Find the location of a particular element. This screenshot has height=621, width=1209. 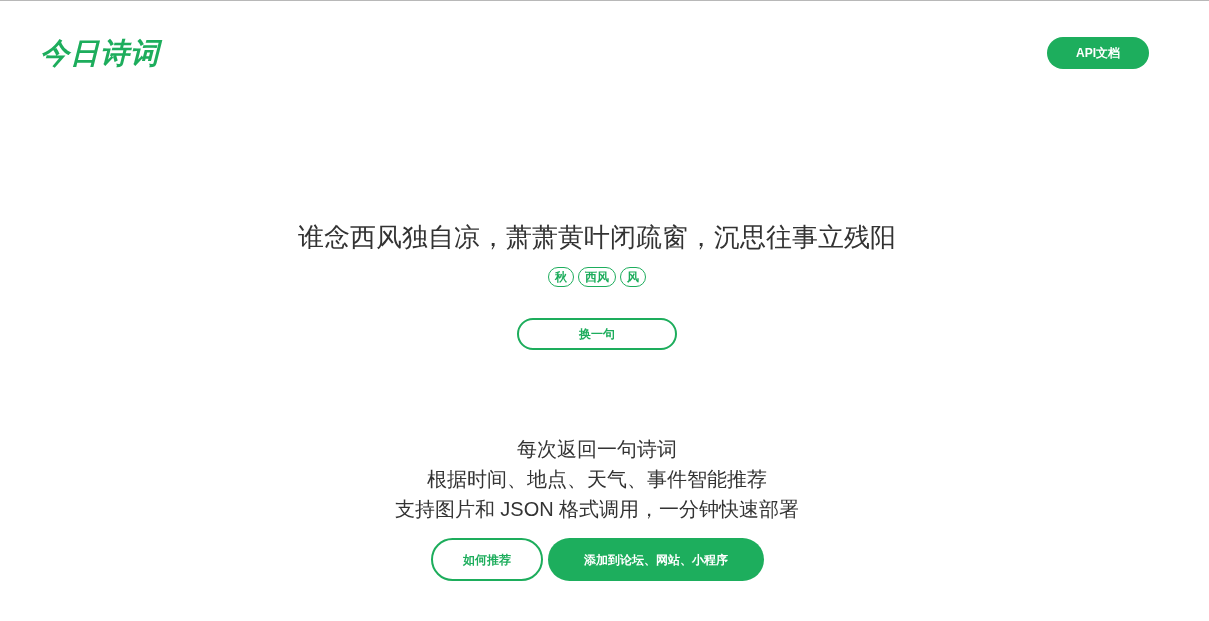

add-to-site-button: 添加到论坛、网站、小程序 is located at coordinates (655, 559).